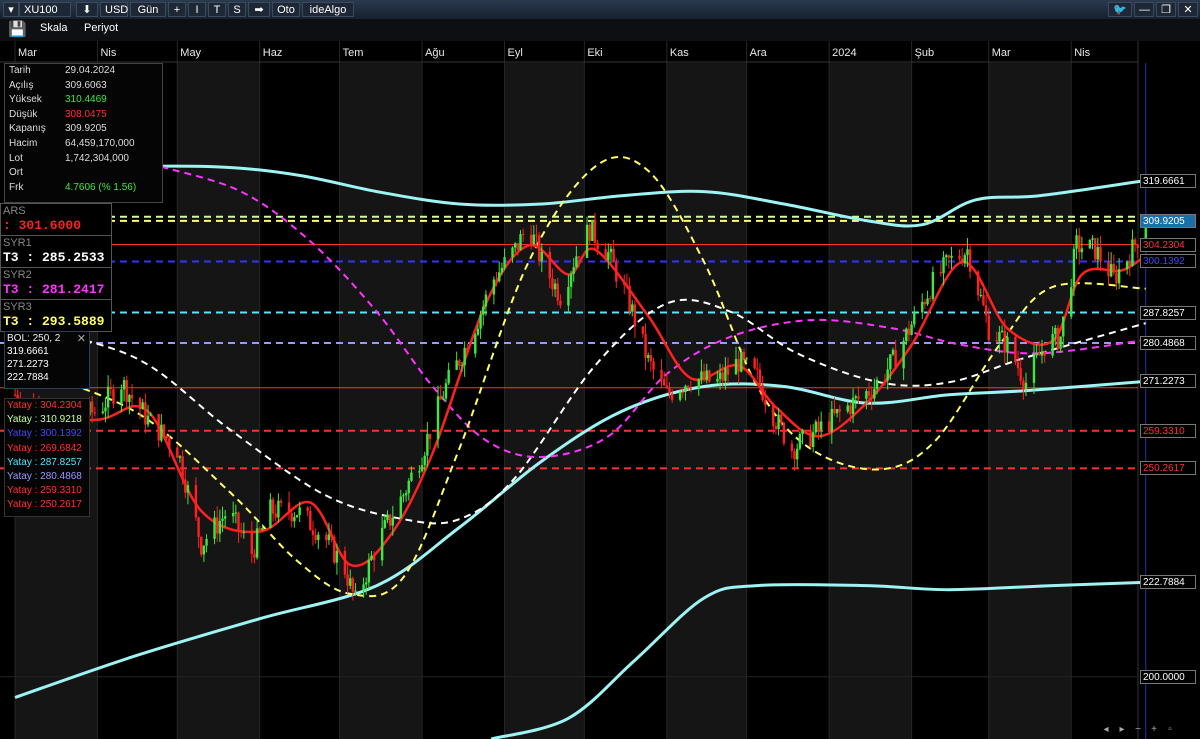  I want to click on arrow-right-icon: ➡, so click(259, 9).